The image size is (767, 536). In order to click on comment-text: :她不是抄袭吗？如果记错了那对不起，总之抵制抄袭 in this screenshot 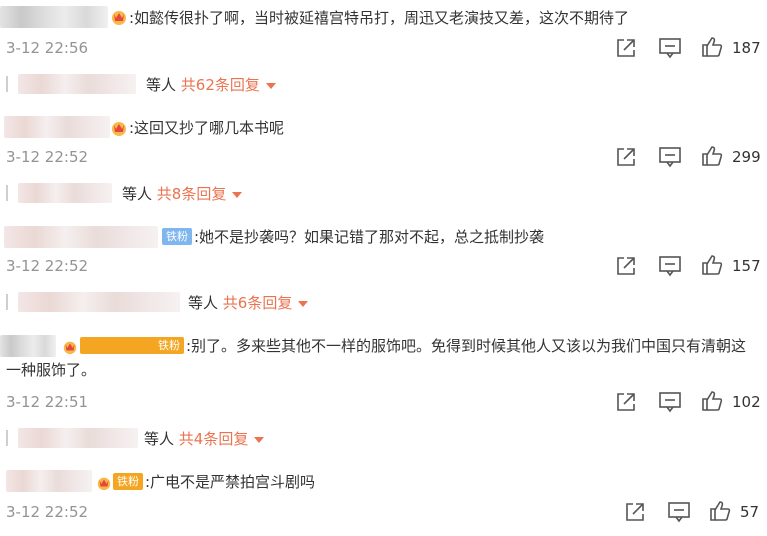, I will do `click(369, 237)`.